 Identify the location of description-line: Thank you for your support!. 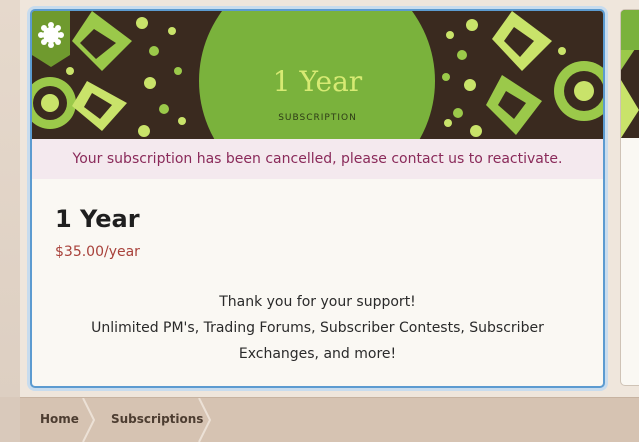
(317, 302).